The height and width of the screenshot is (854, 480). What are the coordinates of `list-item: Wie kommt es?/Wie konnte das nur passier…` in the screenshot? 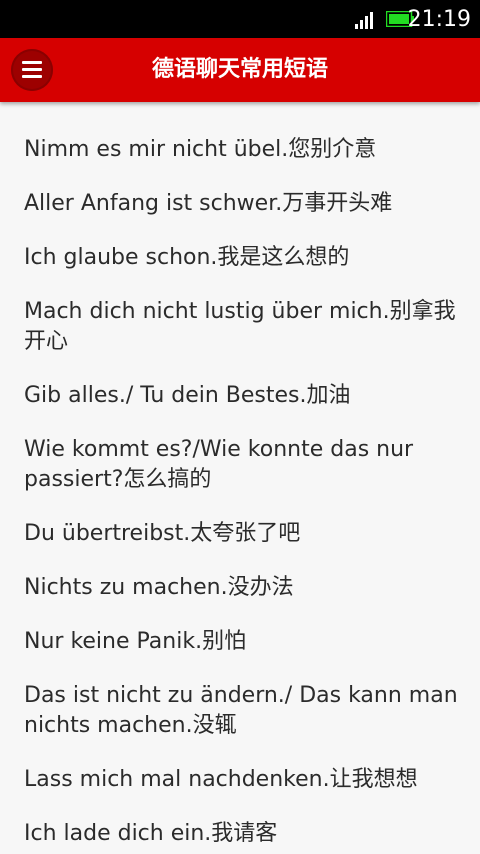 It's located at (242, 465).